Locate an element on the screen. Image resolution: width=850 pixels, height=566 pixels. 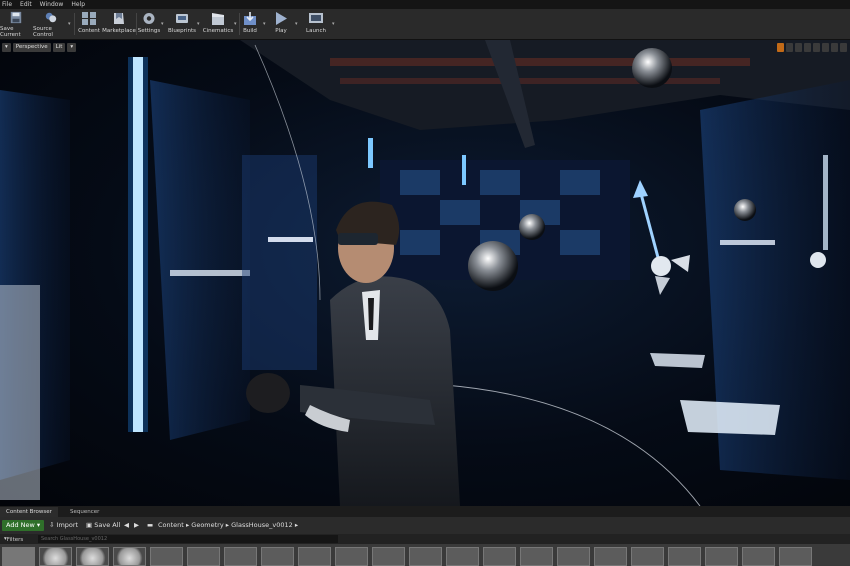
cinematics-dropdown-icon: ▾ is located at coordinates (236, 24).